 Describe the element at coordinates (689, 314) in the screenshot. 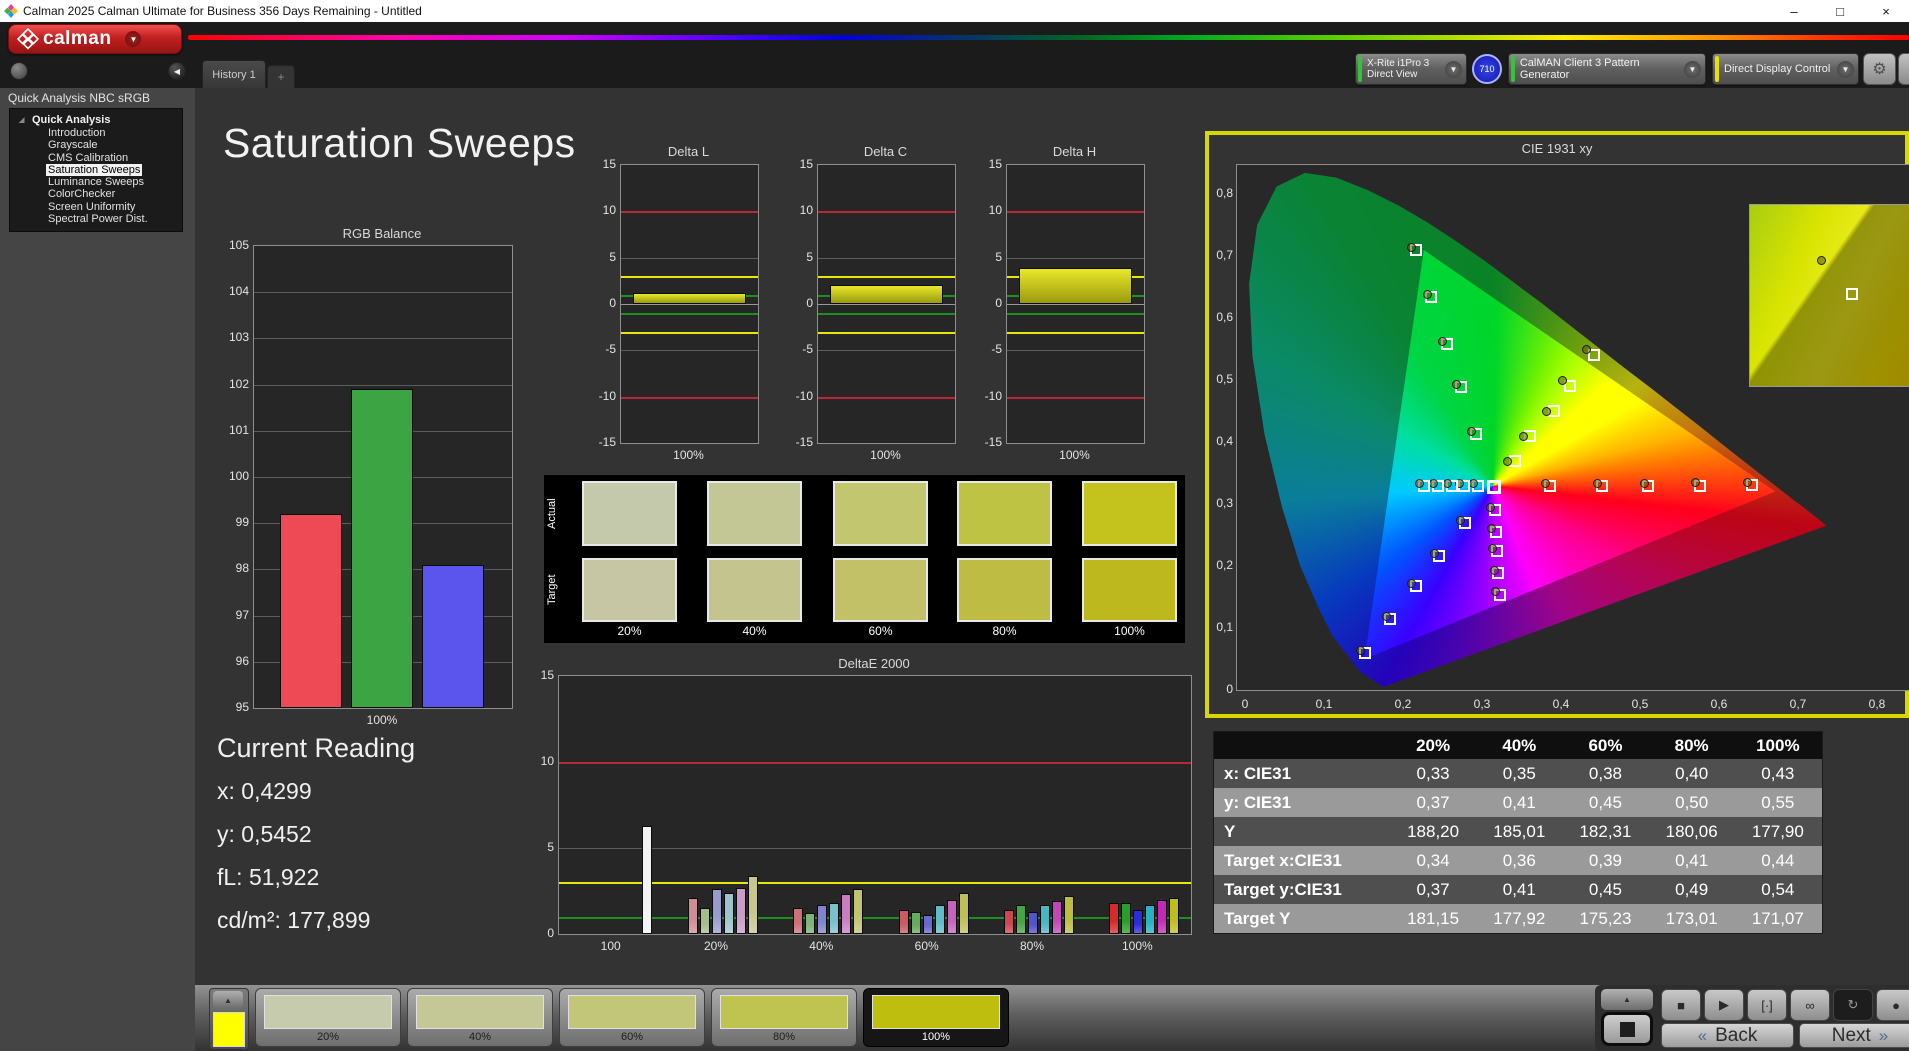

I see `reference-line` at that location.